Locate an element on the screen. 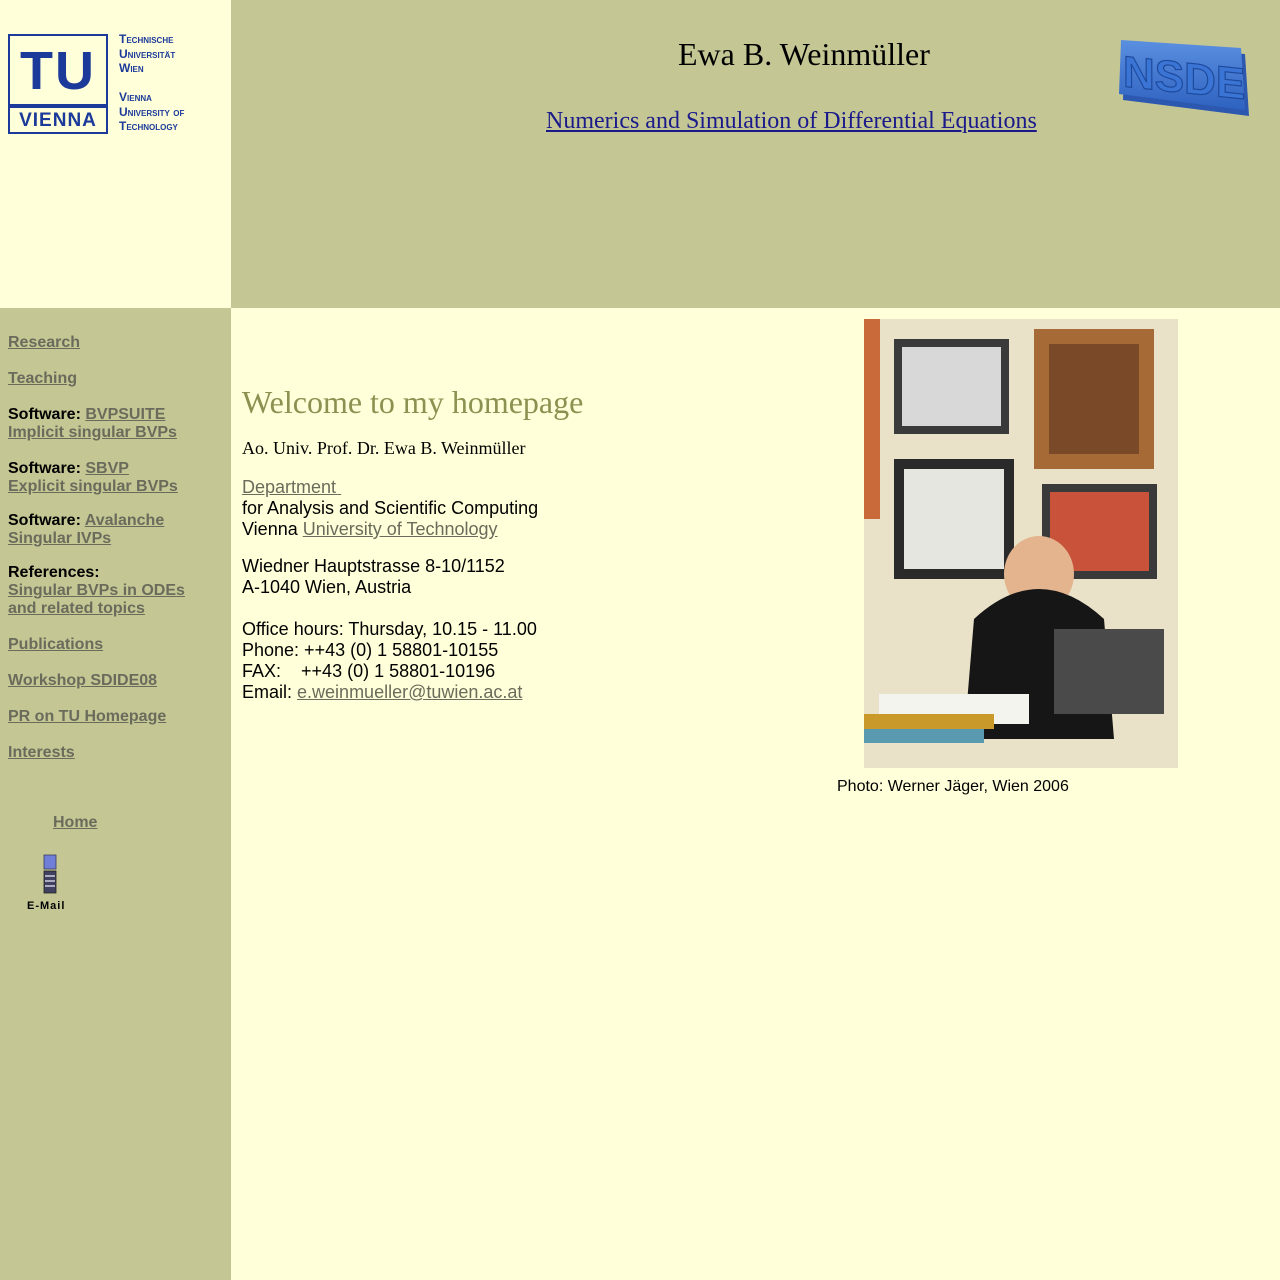 The height and width of the screenshot is (1280, 1280). sidebar-item-research: Research is located at coordinates (44, 343).